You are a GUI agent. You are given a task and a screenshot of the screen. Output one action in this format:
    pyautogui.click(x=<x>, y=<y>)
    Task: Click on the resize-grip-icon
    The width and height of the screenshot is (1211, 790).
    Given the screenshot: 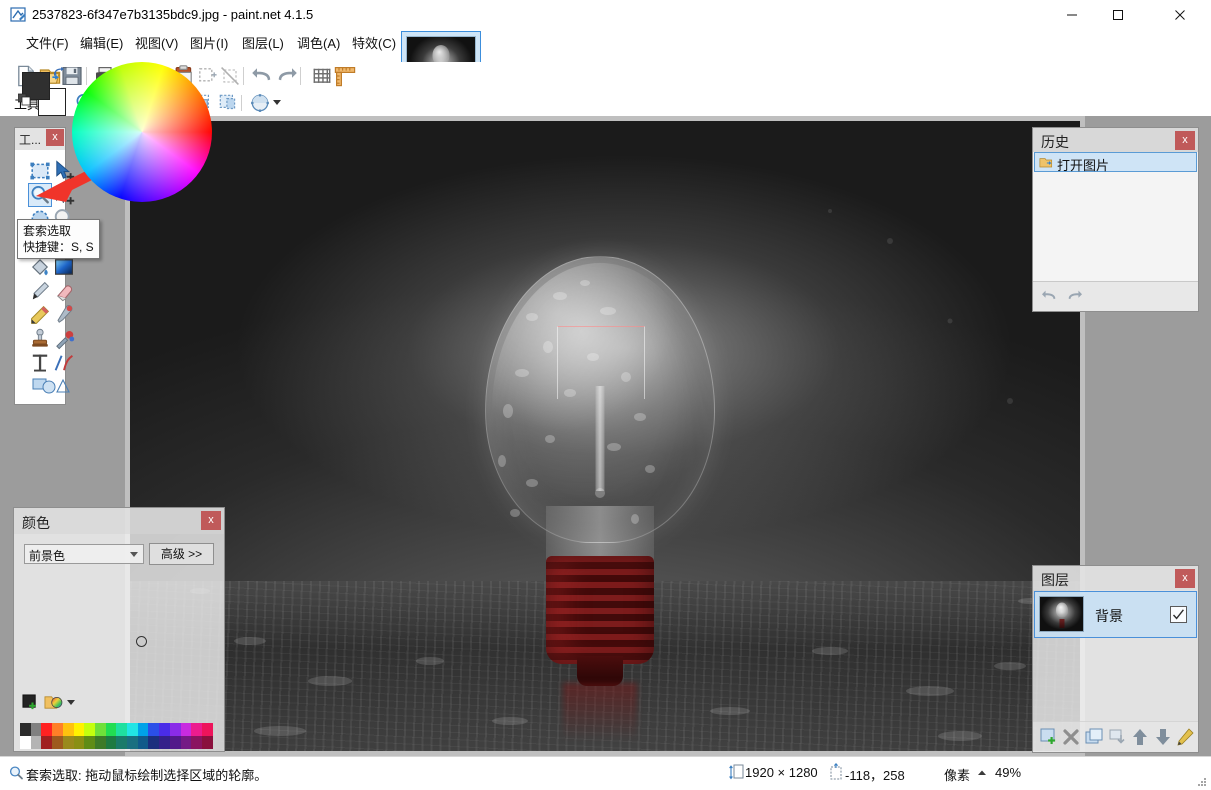 What is the action you would take?
    pyautogui.click(x=1202, y=782)
    